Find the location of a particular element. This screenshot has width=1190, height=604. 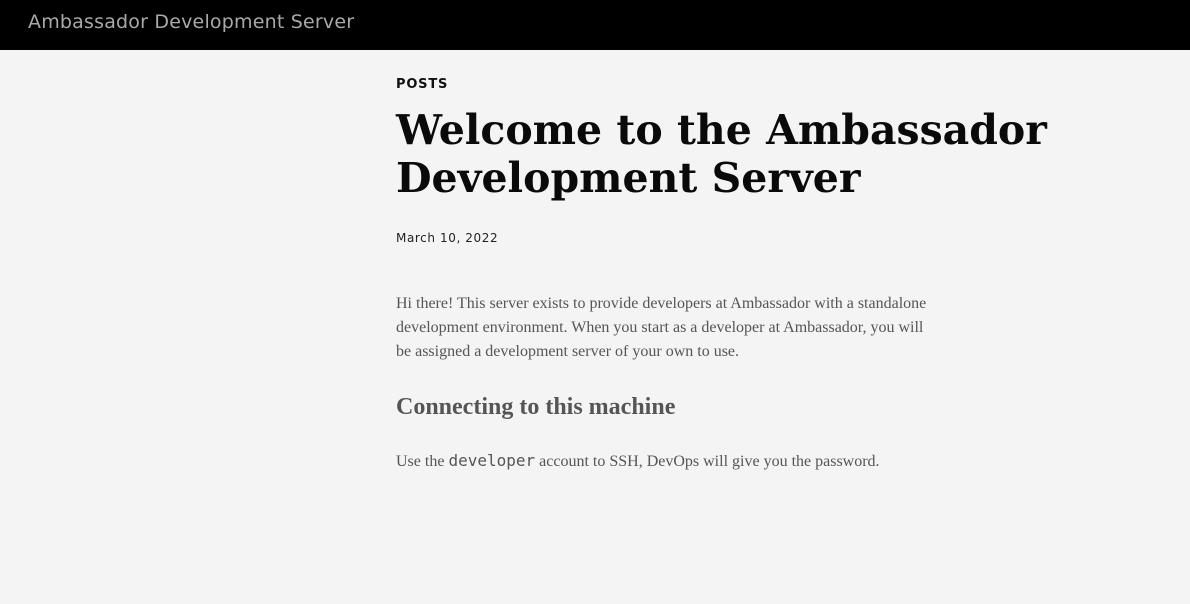

section-heading: Connecting to this machine is located at coordinates (536, 407).